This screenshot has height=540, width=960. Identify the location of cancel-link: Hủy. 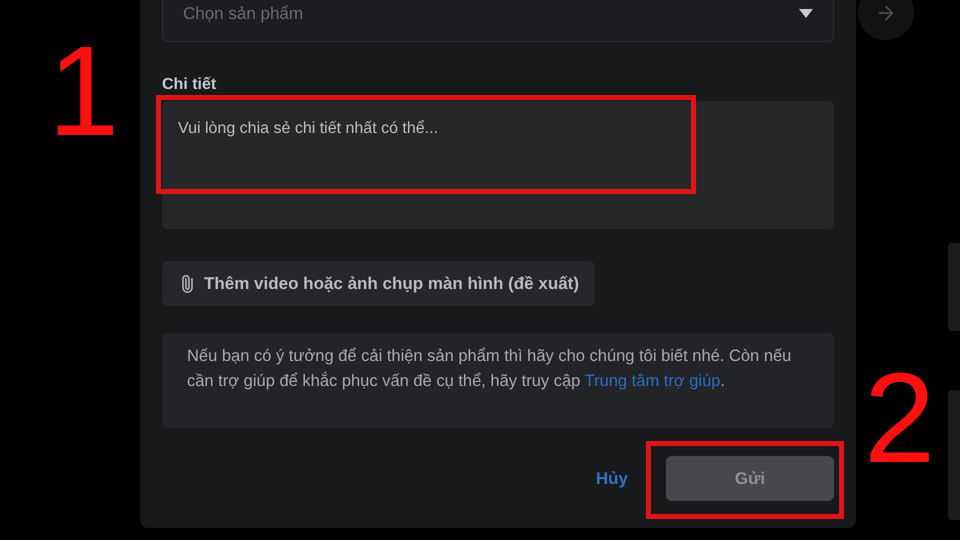
(612, 479).